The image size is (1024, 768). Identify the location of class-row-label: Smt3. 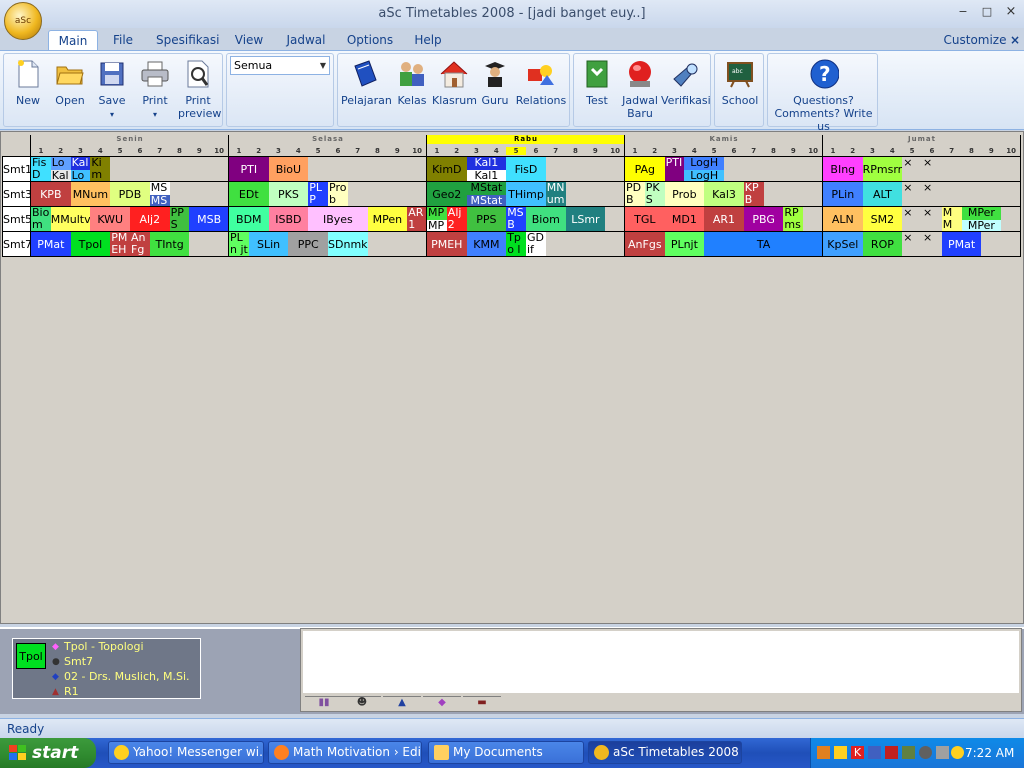
(17, 194).